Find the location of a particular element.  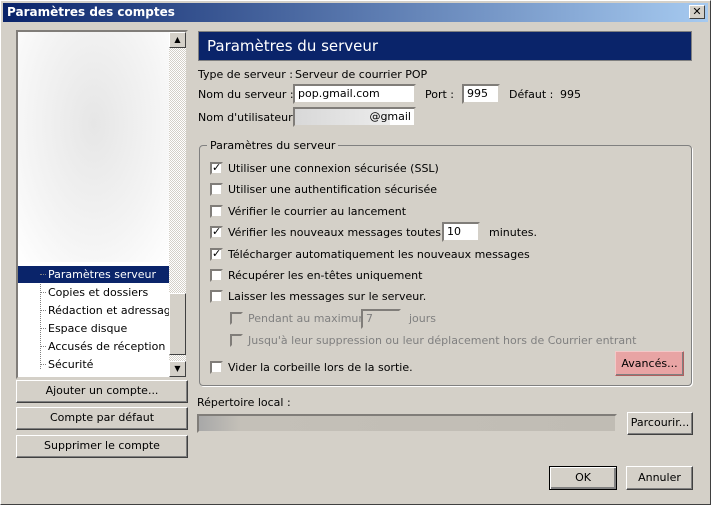

local-dir-label: Répertoire local : is located at coordinates (244, 402).